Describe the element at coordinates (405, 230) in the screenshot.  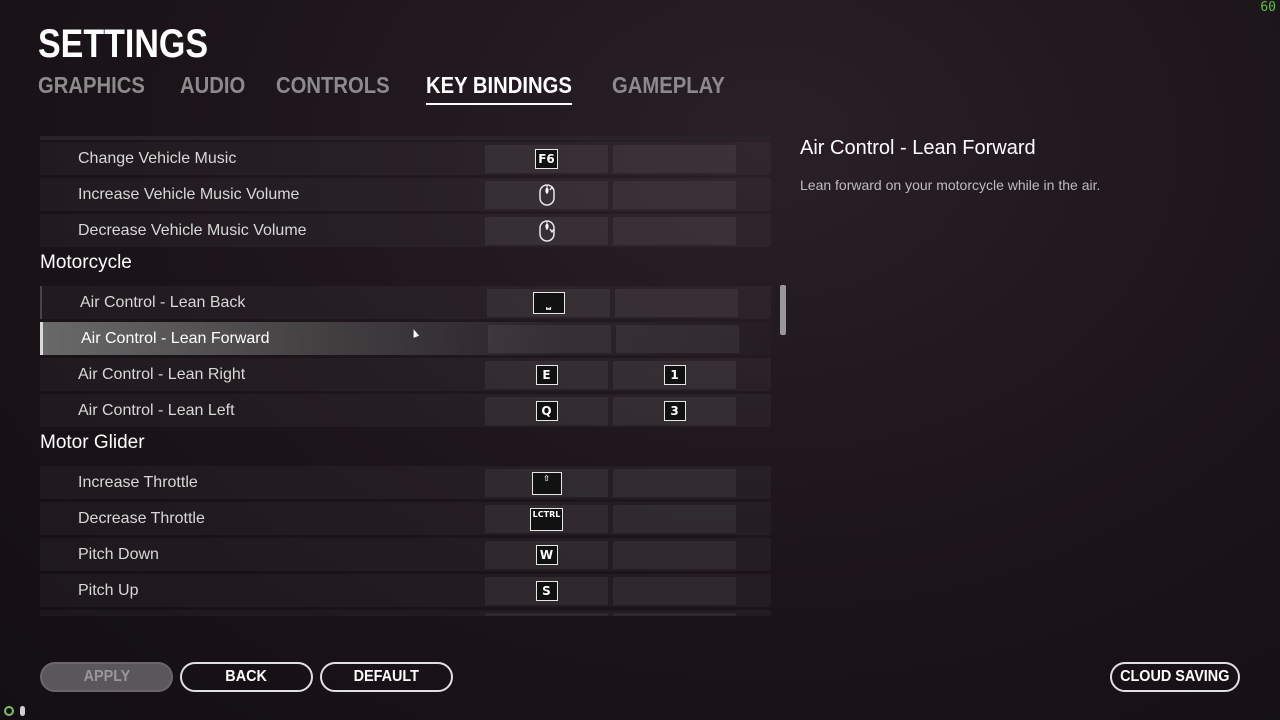
I see `binding-row: Decrease Vehicle Music Volume` at that location.